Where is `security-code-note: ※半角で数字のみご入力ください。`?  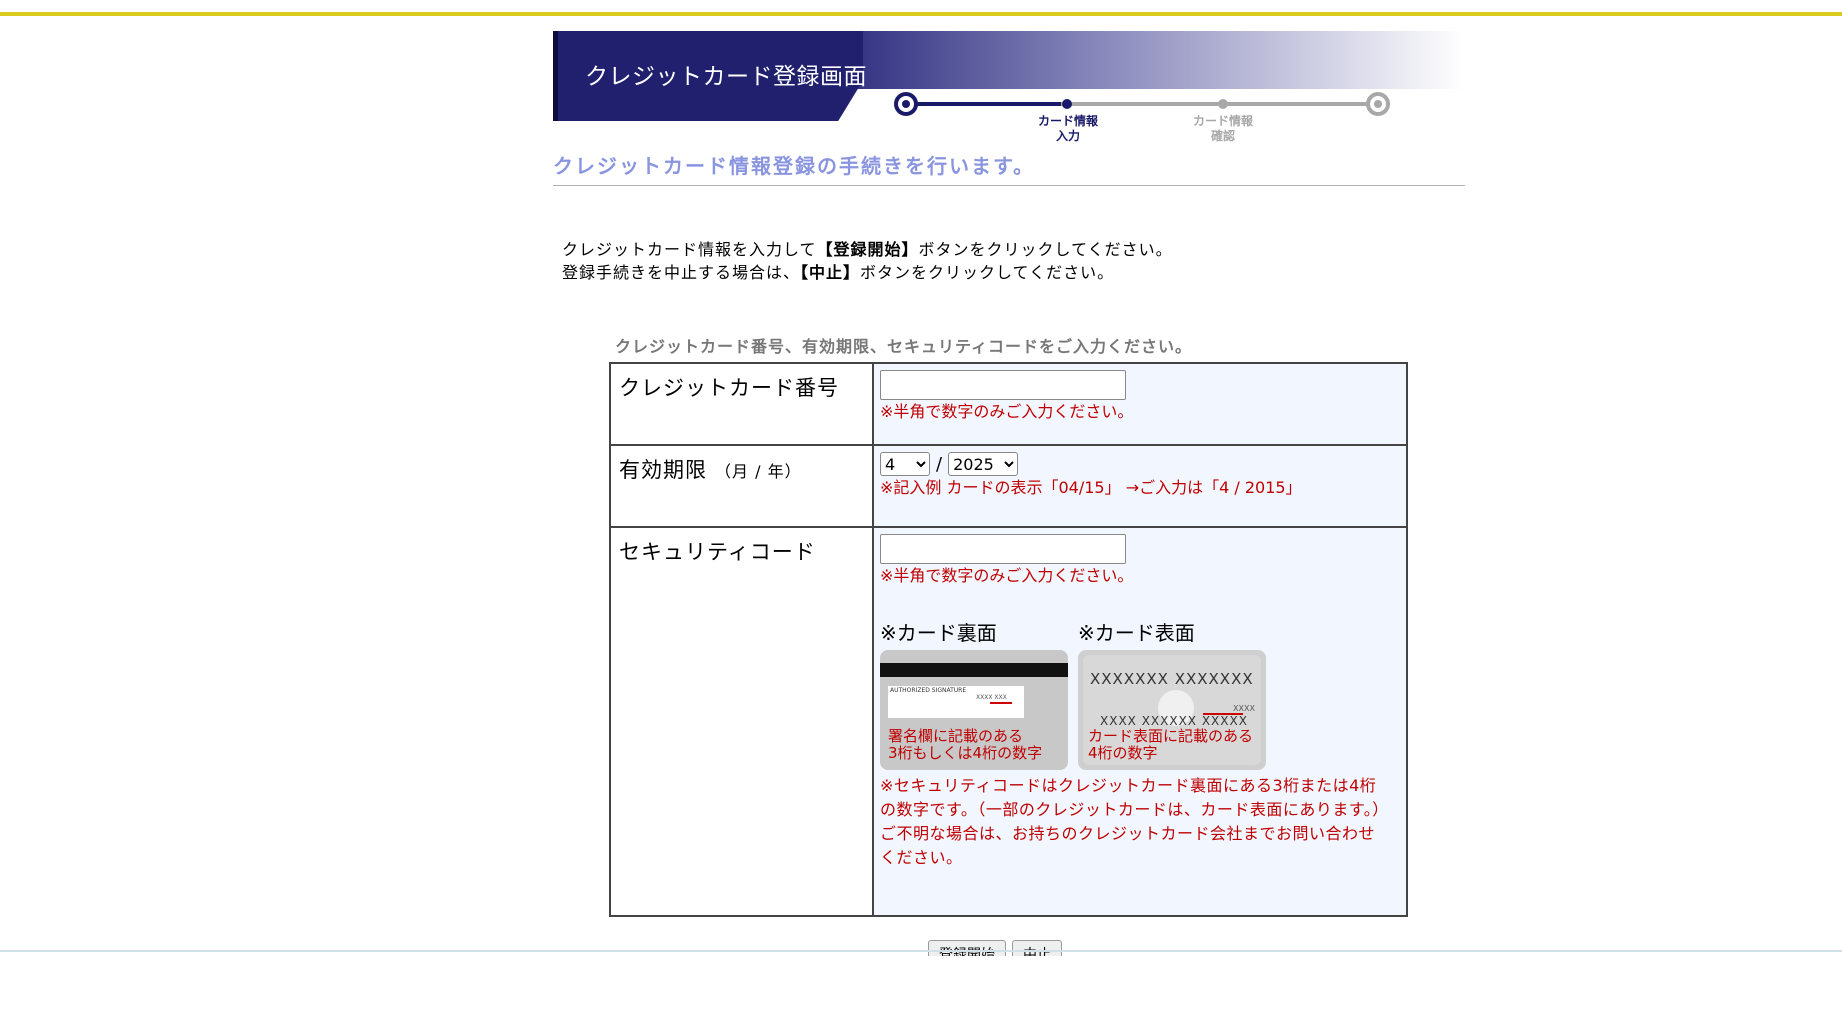 security-code-note: ※半角で数字のみご入力ください。 is located at coordinates (1007, 575).